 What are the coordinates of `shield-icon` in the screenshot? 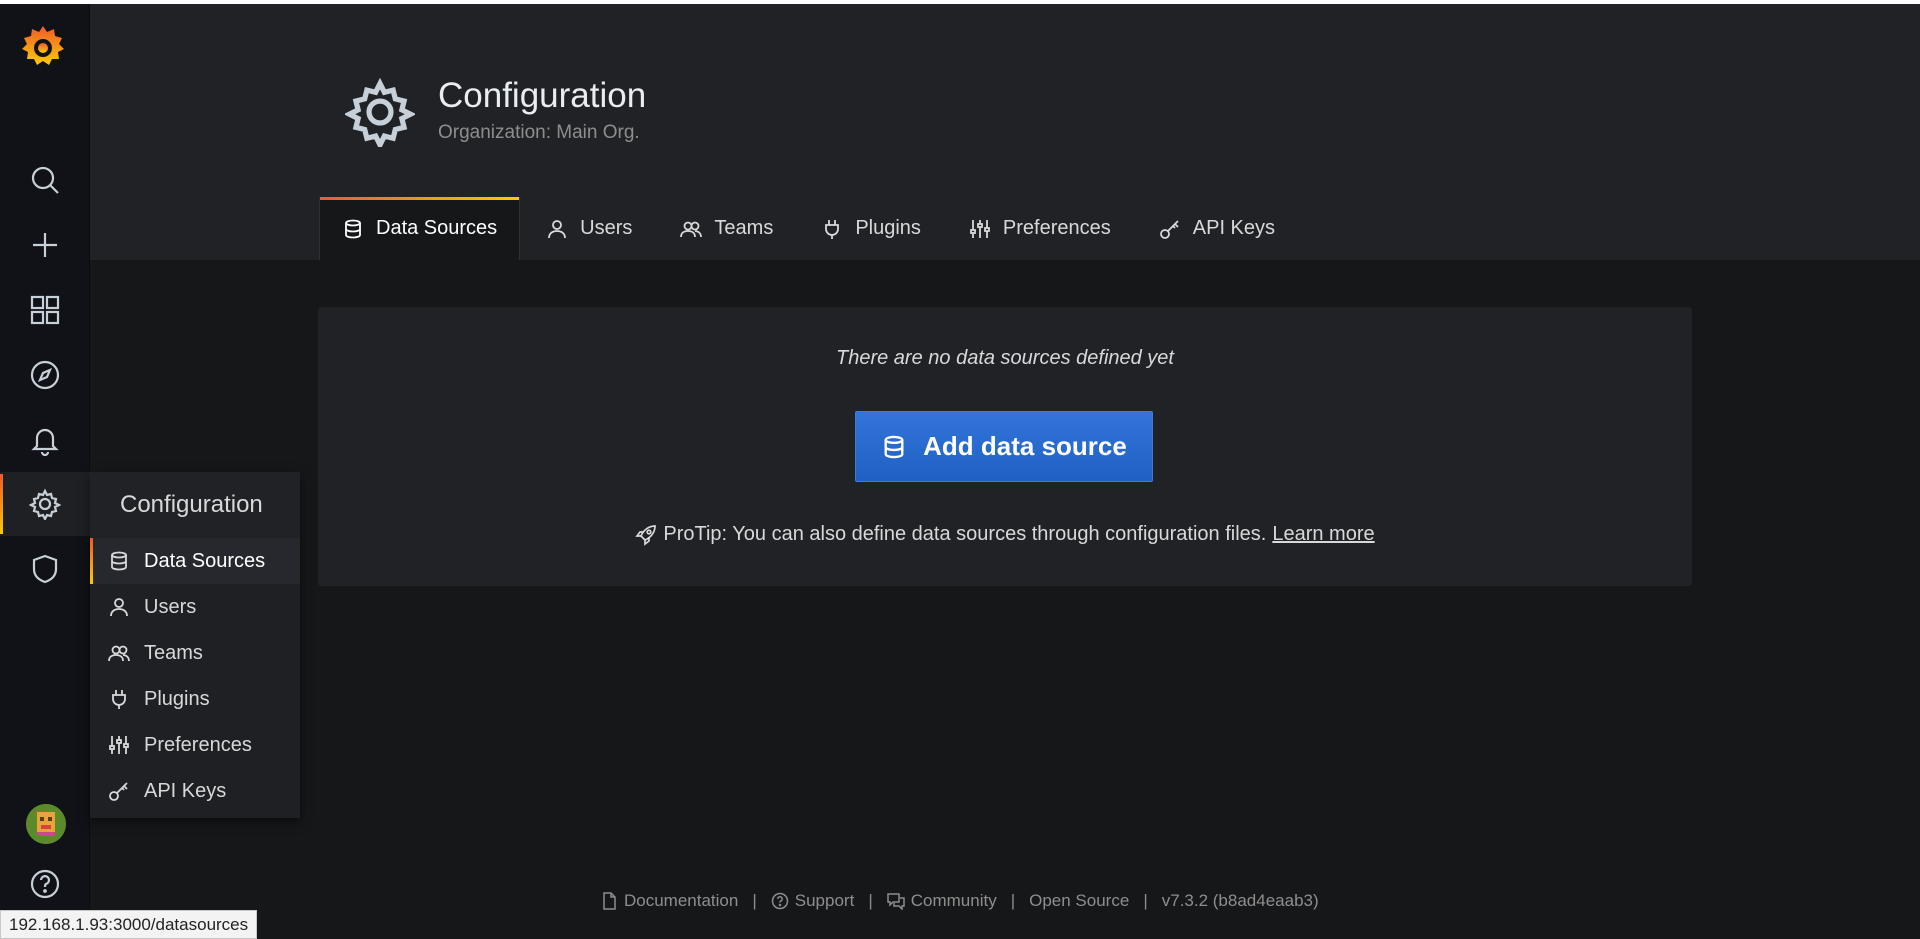 It's located at (45, 569).